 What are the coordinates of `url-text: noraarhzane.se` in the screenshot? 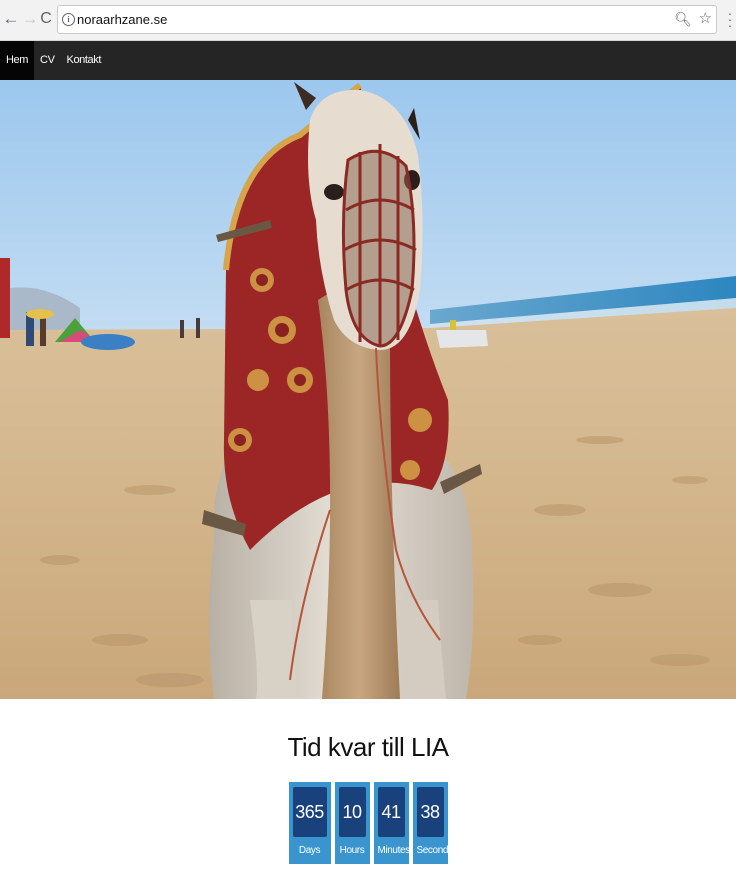 It's located at (122, 19).